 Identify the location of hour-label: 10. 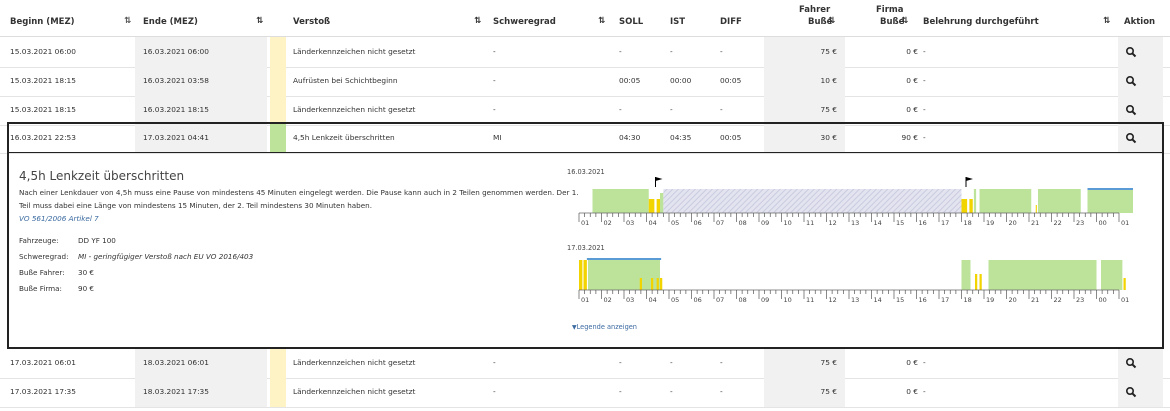
(788, 223).